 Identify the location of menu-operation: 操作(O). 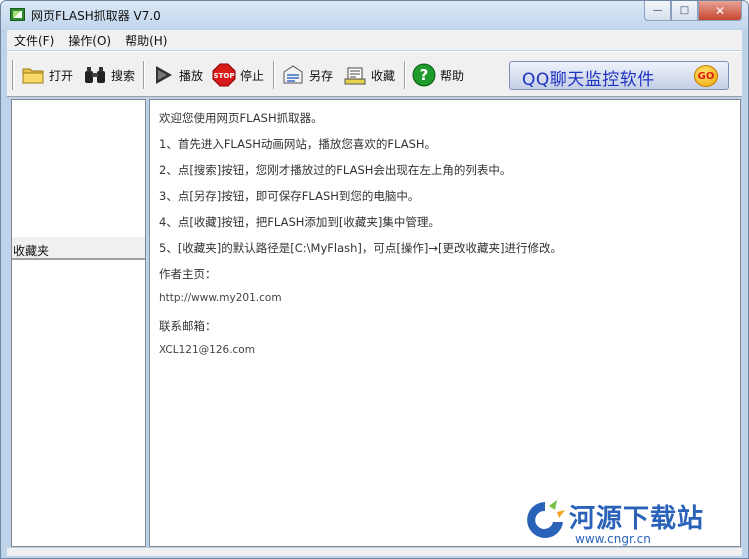
(89, 40).